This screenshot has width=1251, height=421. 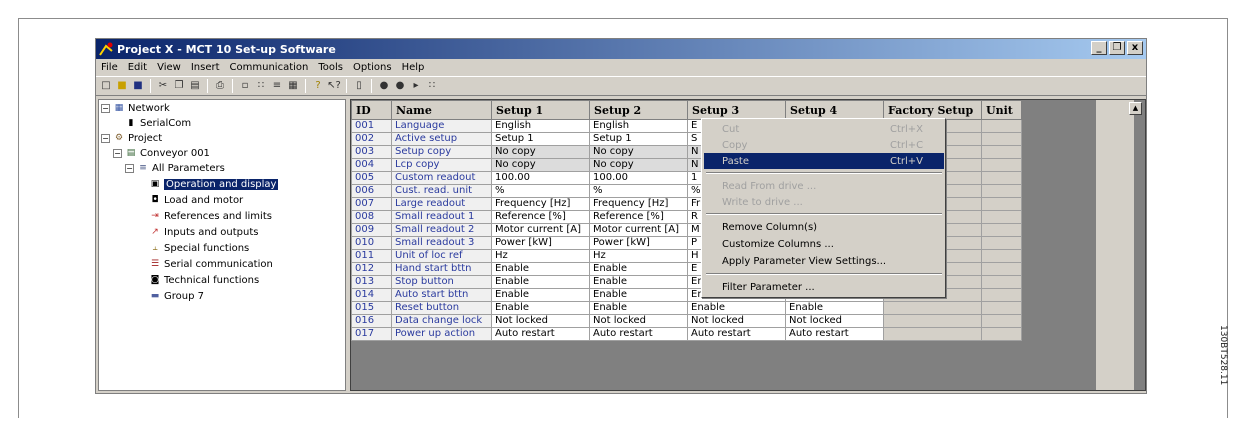 What do you see at coordinates (220, 86) in the screenshot?
I see `print-icon: ⎙` at bounding box center [220, 86].